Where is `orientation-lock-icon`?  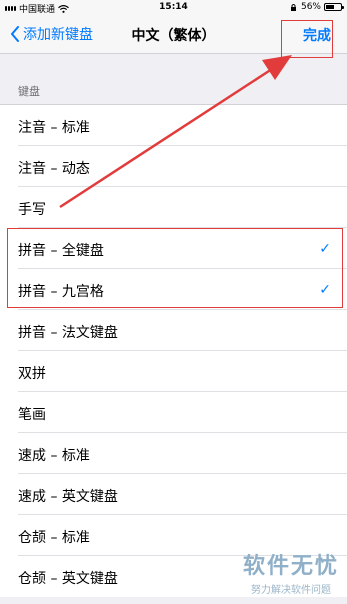
orientation-lock-icon is located at coordinates (293, 7).